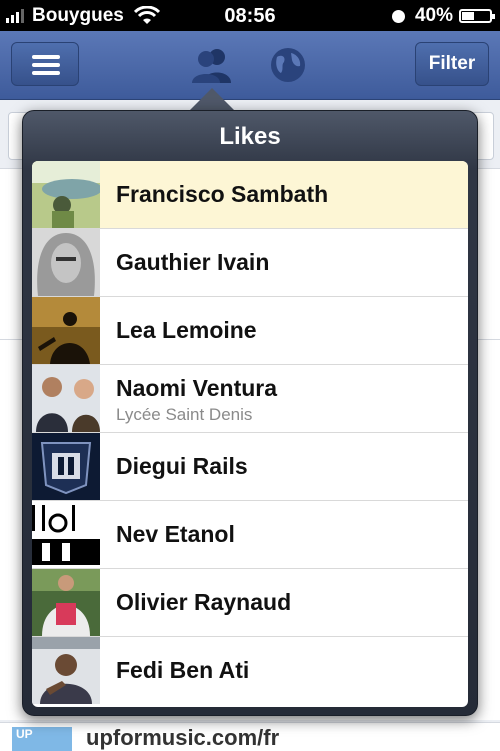  I want to click on notifications-globe-icon, so click(288, 65).